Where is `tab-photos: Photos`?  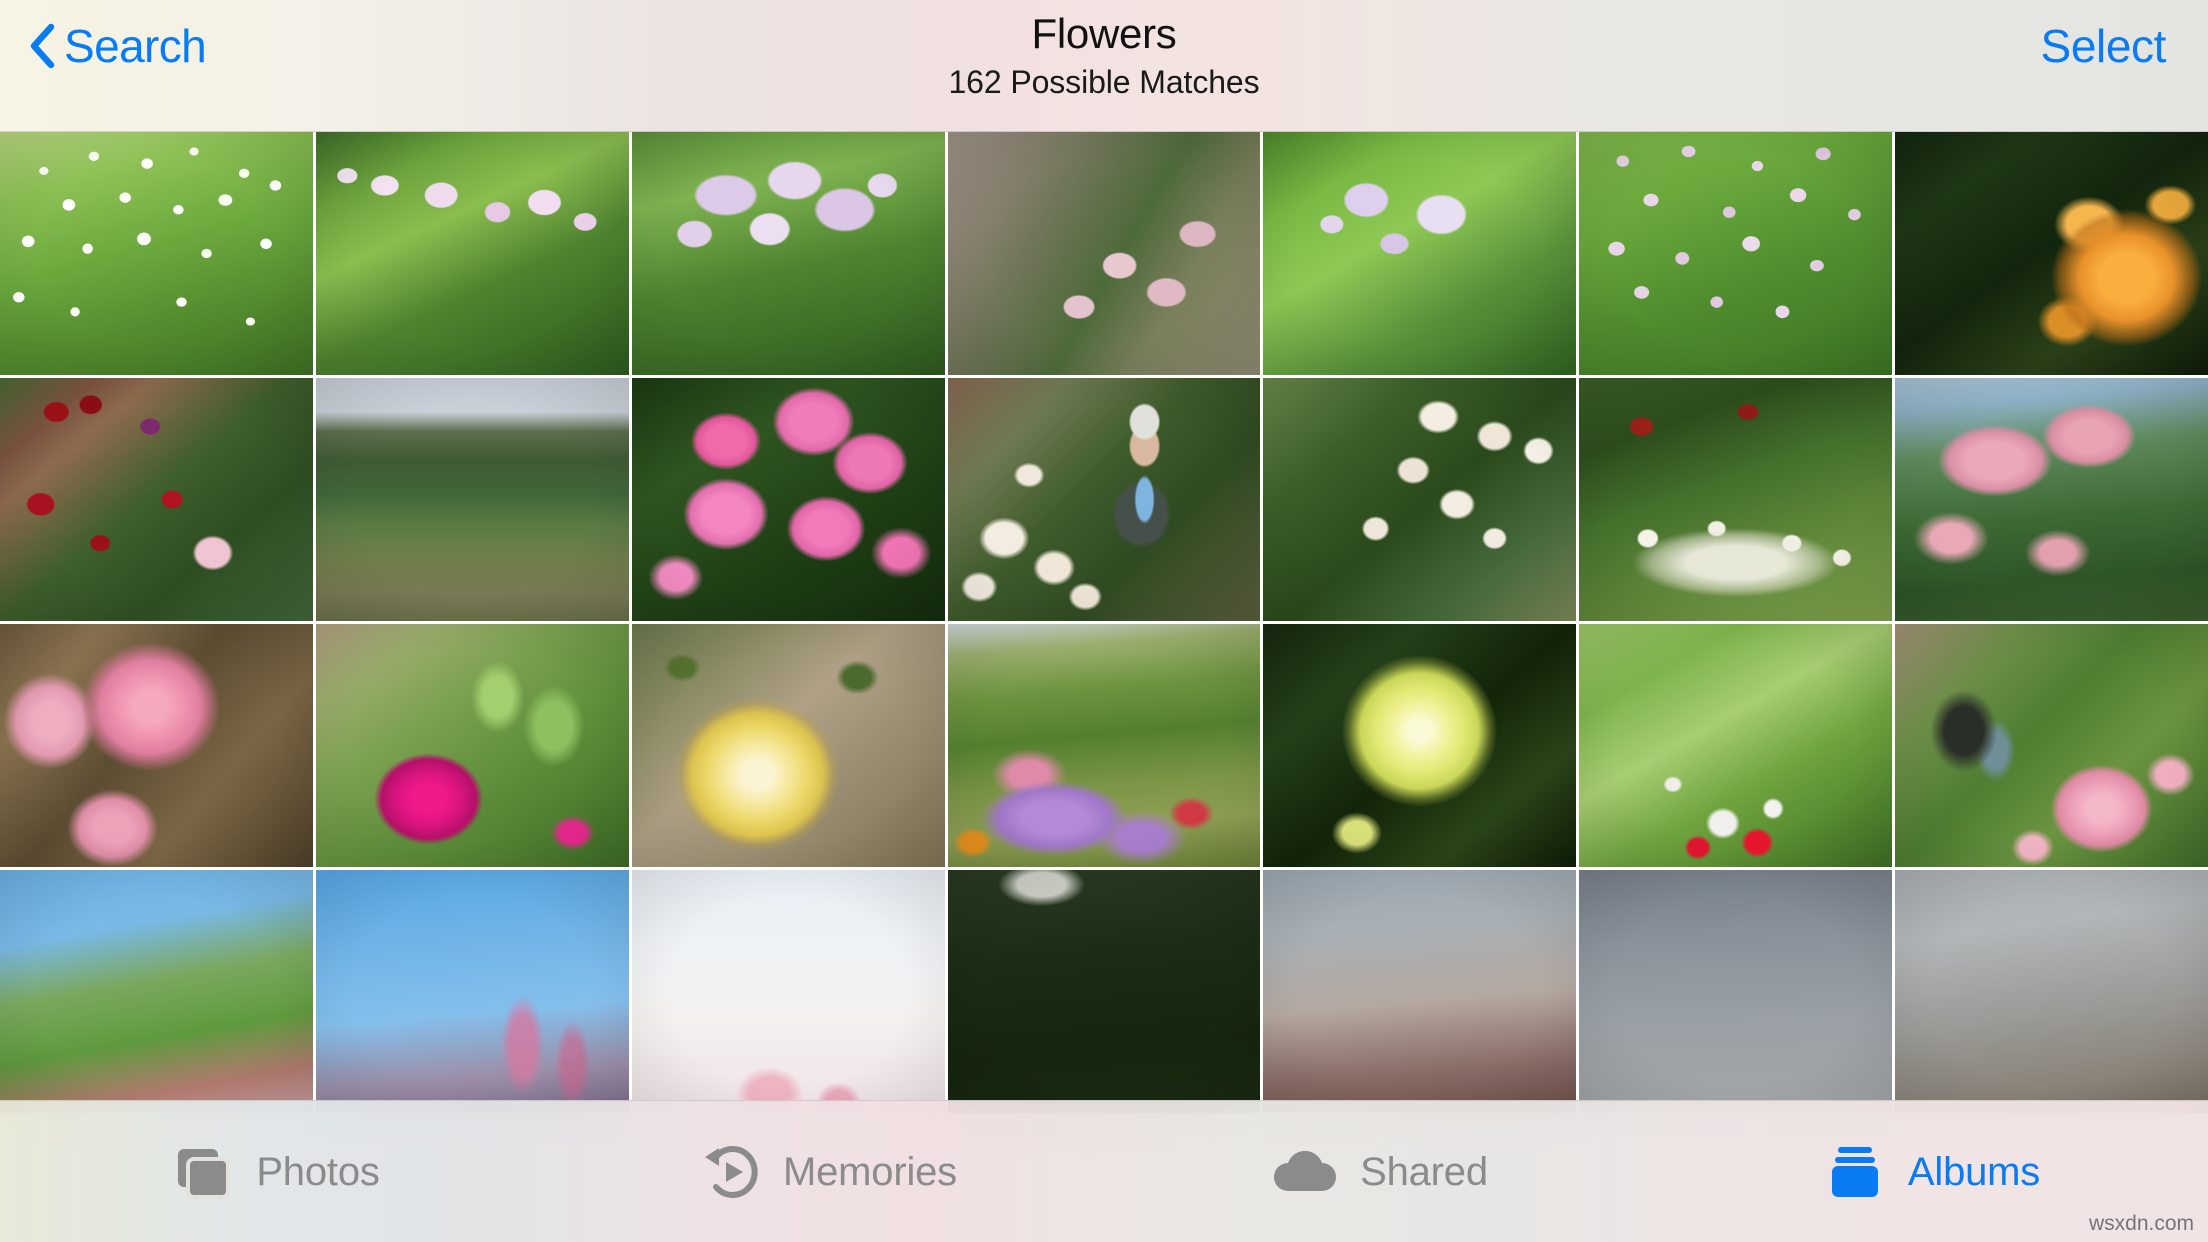
tab-photos: Photos is located at coordinates (276, 1171).